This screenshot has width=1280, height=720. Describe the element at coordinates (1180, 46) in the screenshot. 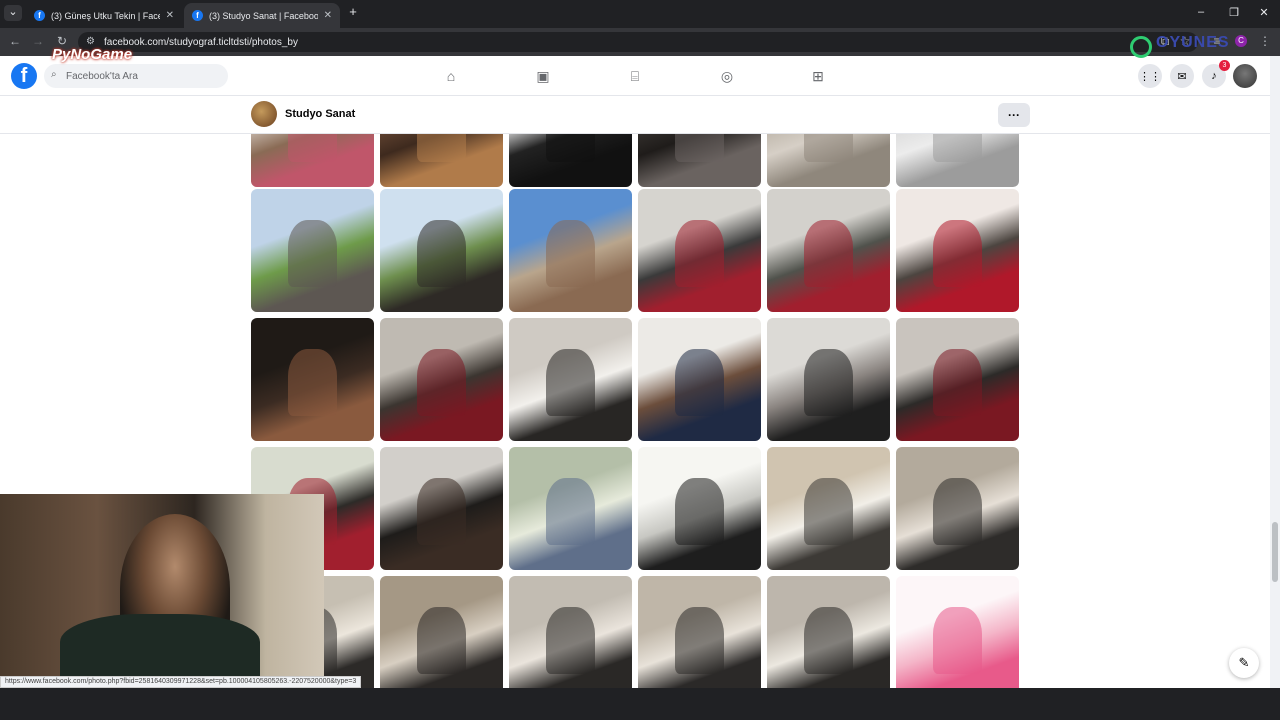

I see `stream-logo-right: OYUNES` at that location.